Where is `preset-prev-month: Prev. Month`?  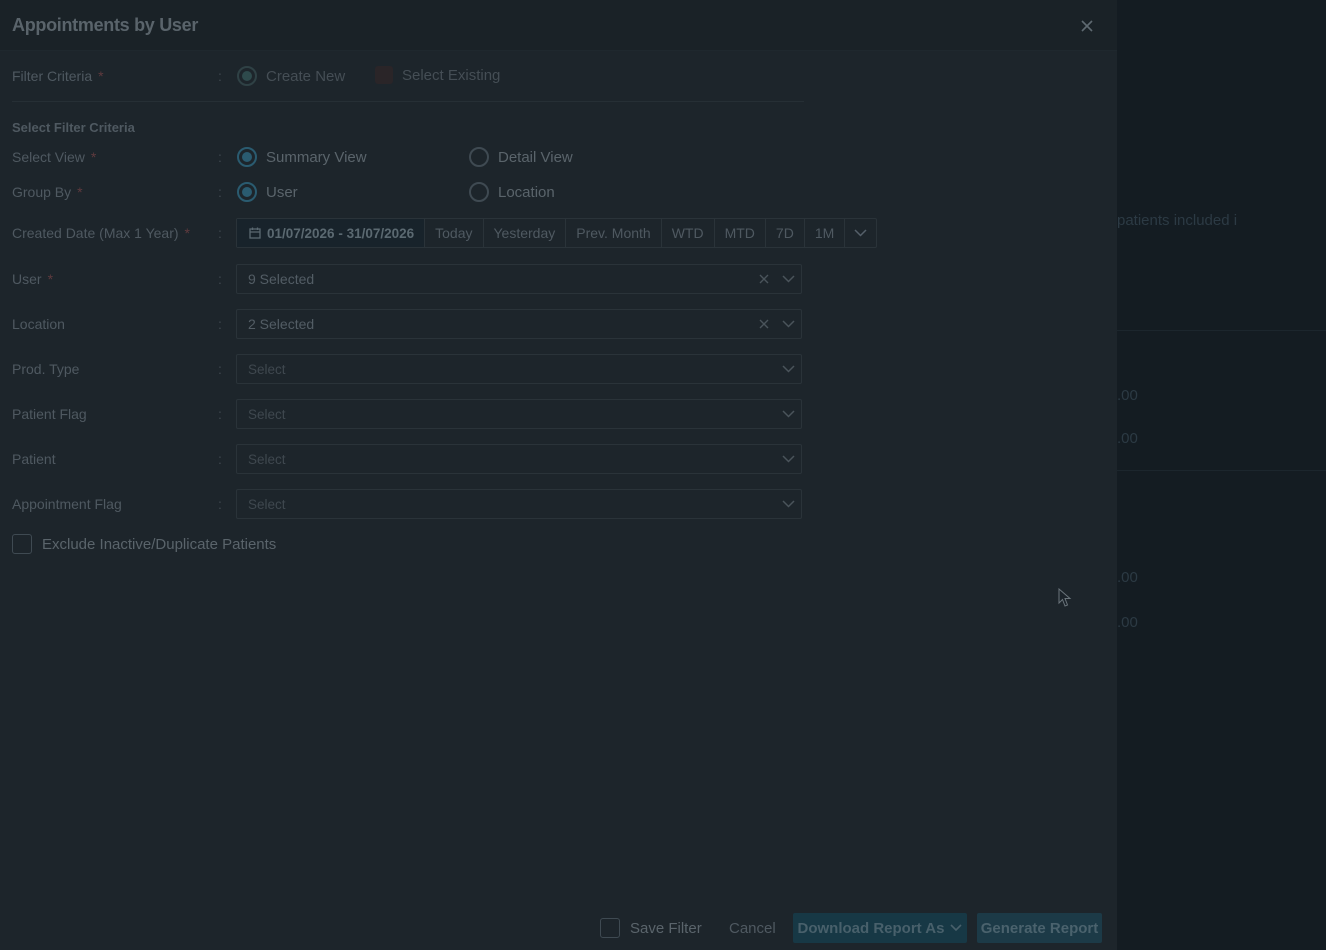
preset-prev-month: Prev. Month is located at coordinates (612, 233).